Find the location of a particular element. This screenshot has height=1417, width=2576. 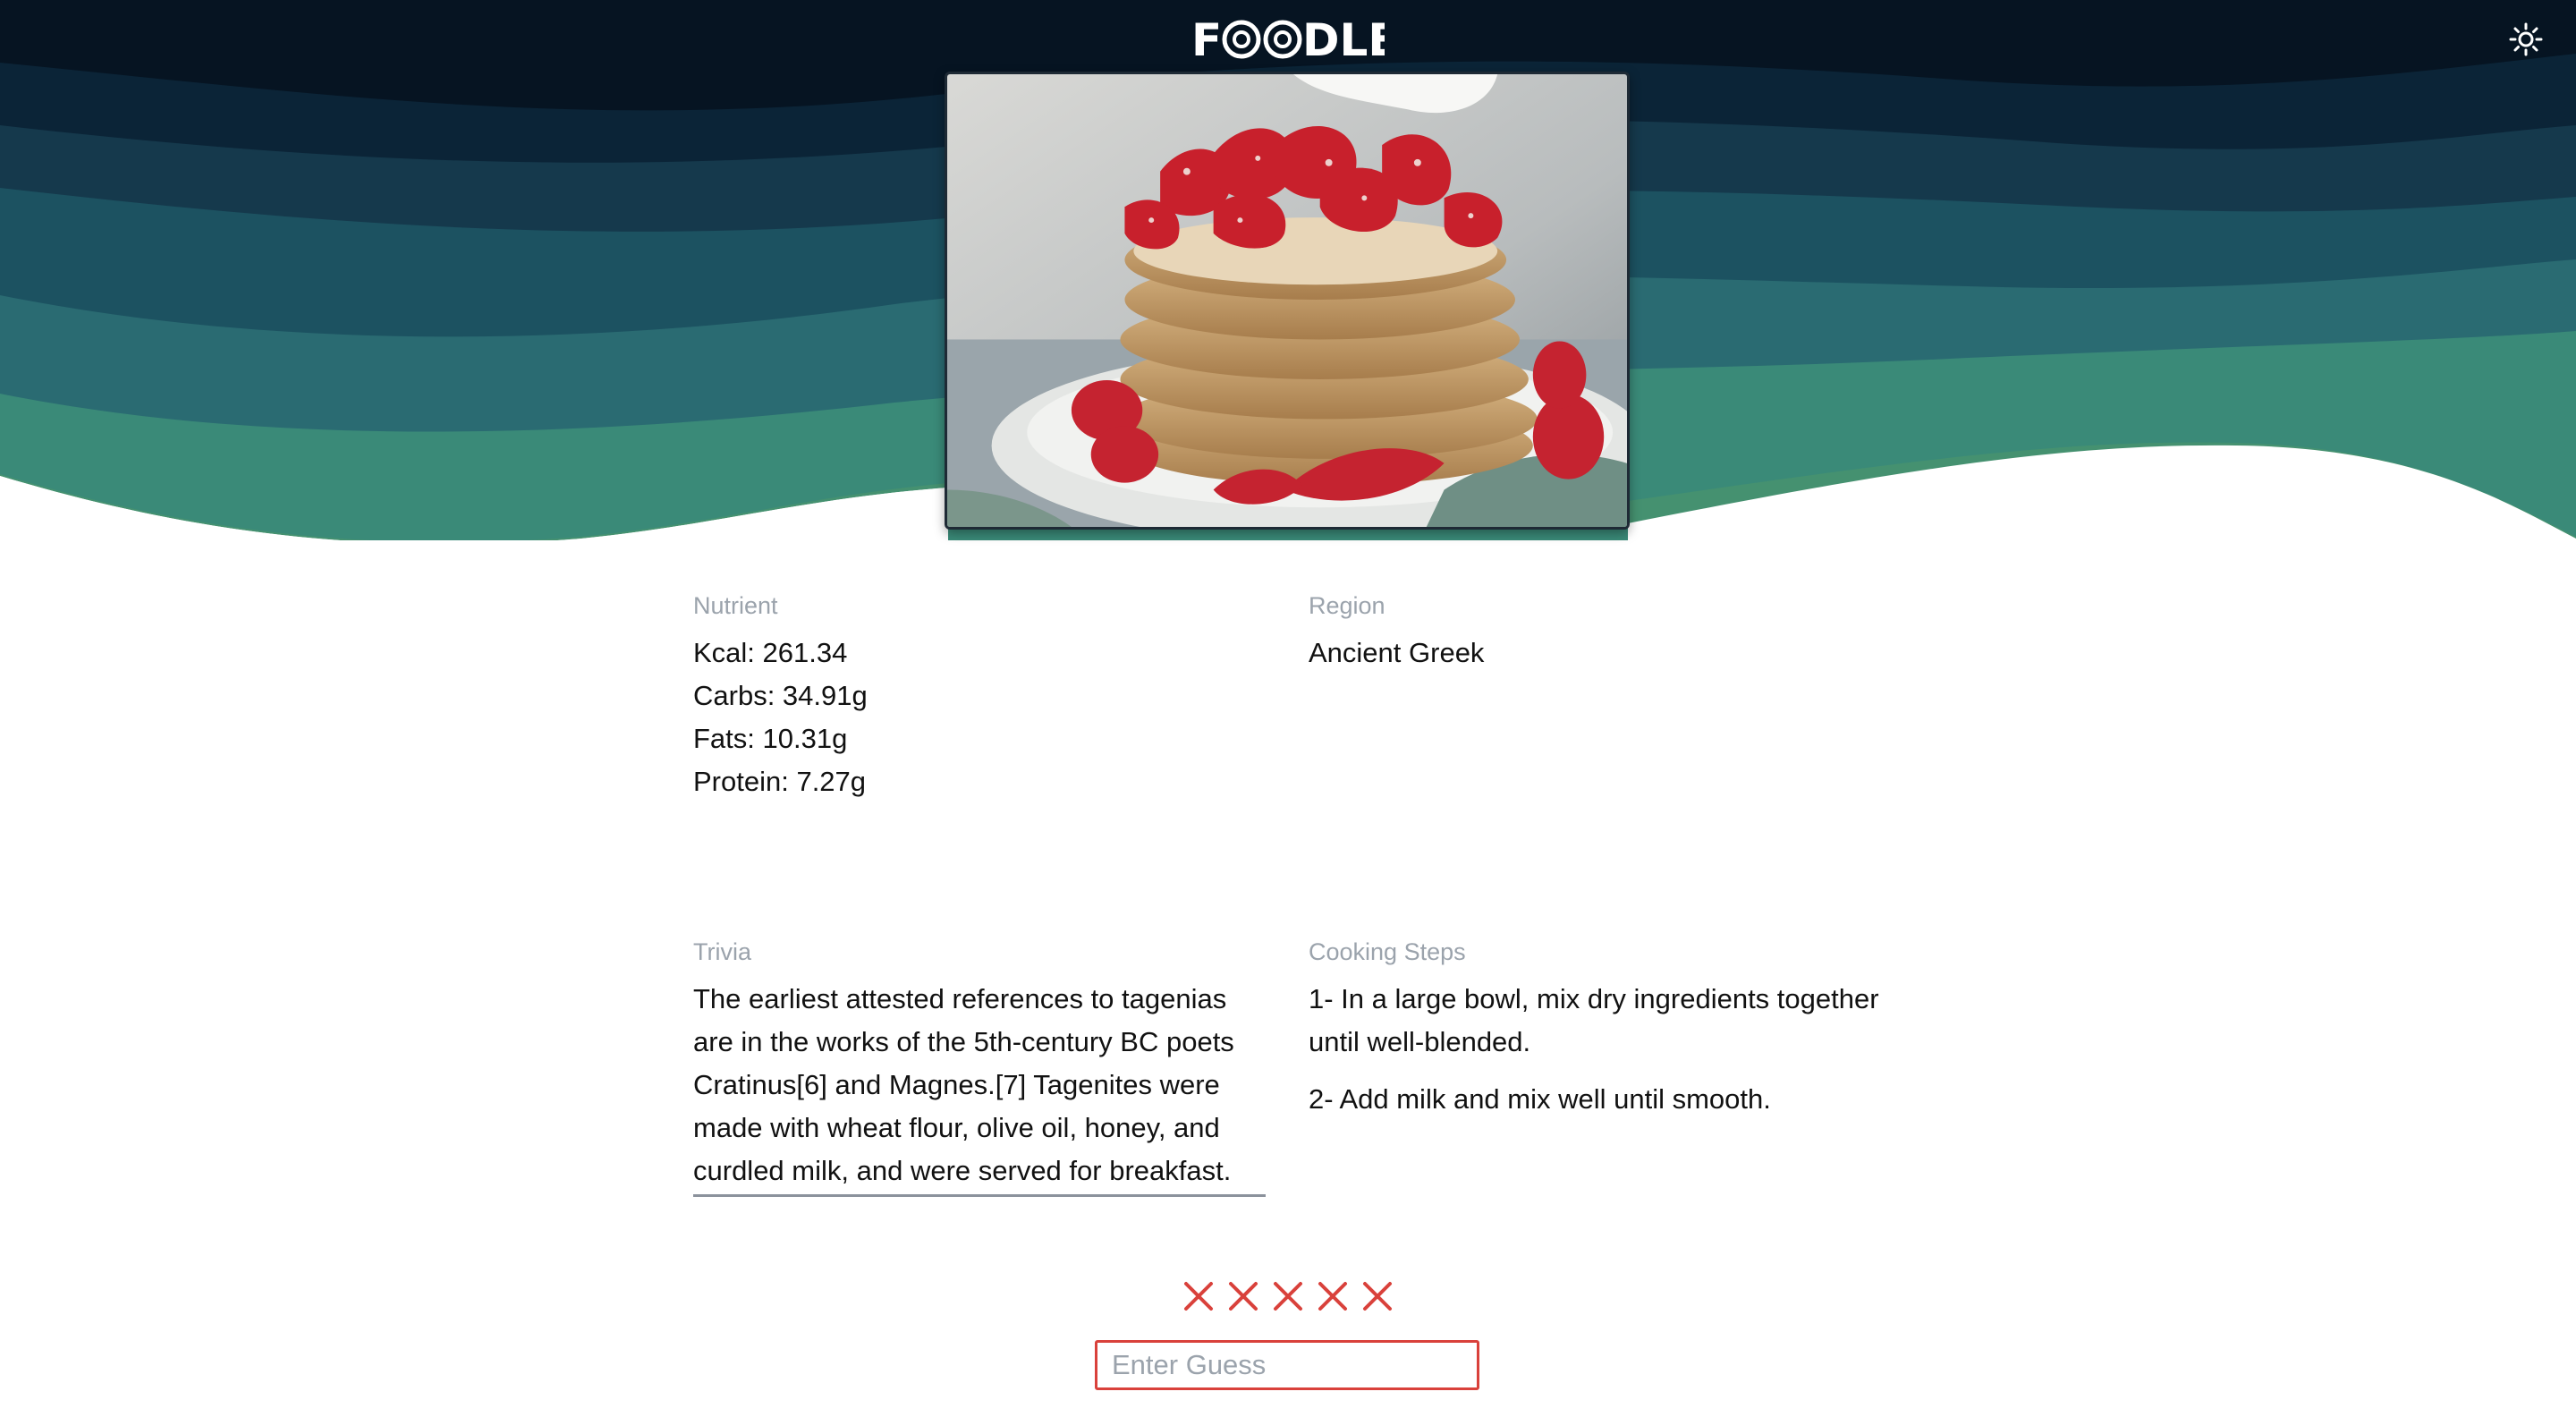

region-label: Region is located at coordinates (1347, 606).